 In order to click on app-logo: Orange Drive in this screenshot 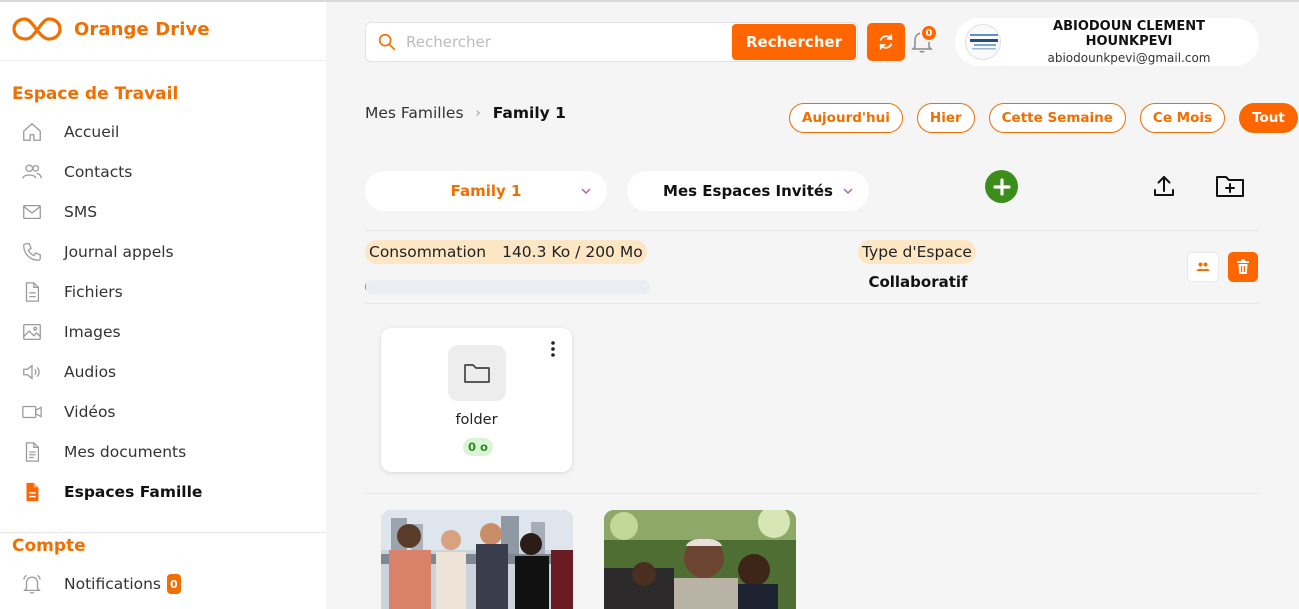, I will do `click(111, 29)`.